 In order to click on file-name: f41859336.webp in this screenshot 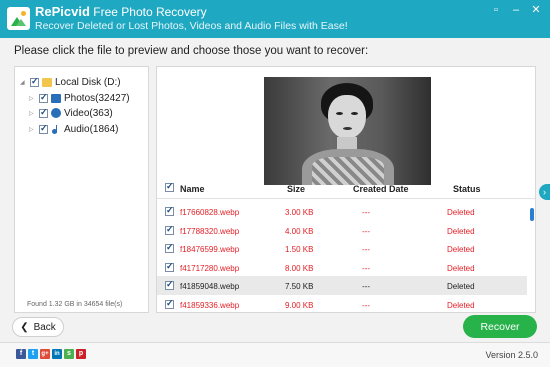, I will do `click(210, 305)`.